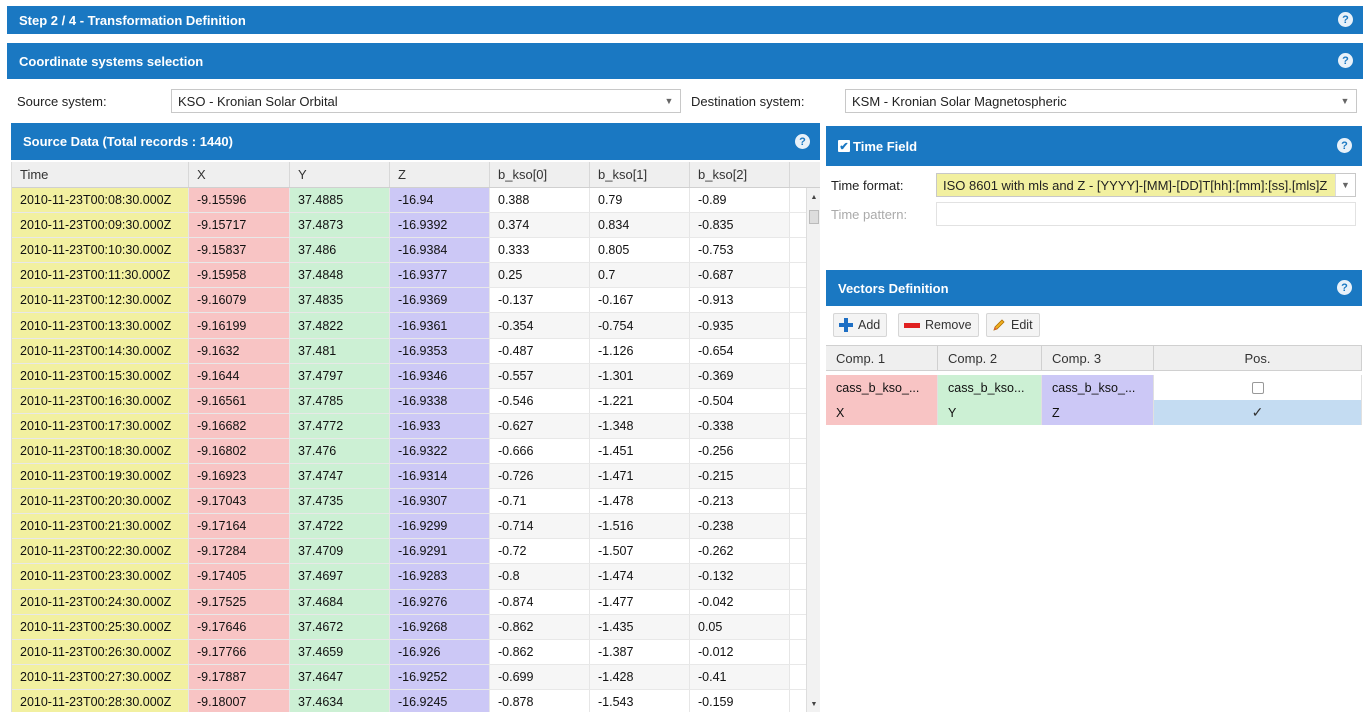 This screenshot has width=1370, height=712. Describe the element at coordinates (540, 250) in the screenshot. I see `b-kso-0-cell: 0.333` at that location.